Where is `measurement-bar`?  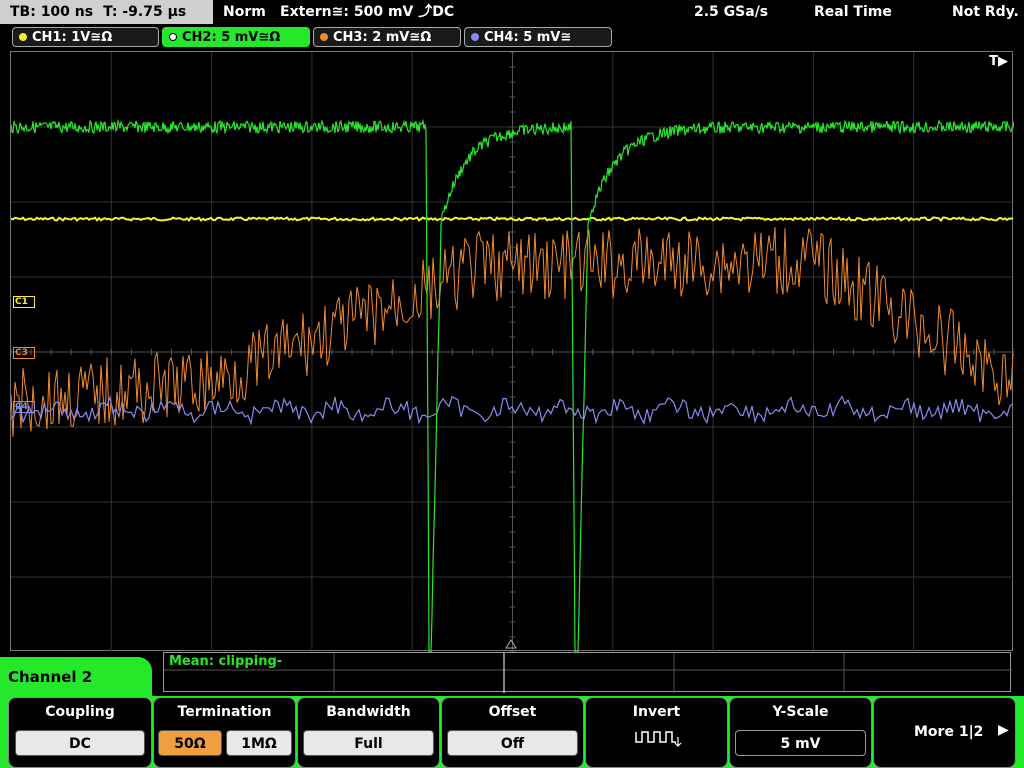
measurement-bar is located at coordinates (587, 672).